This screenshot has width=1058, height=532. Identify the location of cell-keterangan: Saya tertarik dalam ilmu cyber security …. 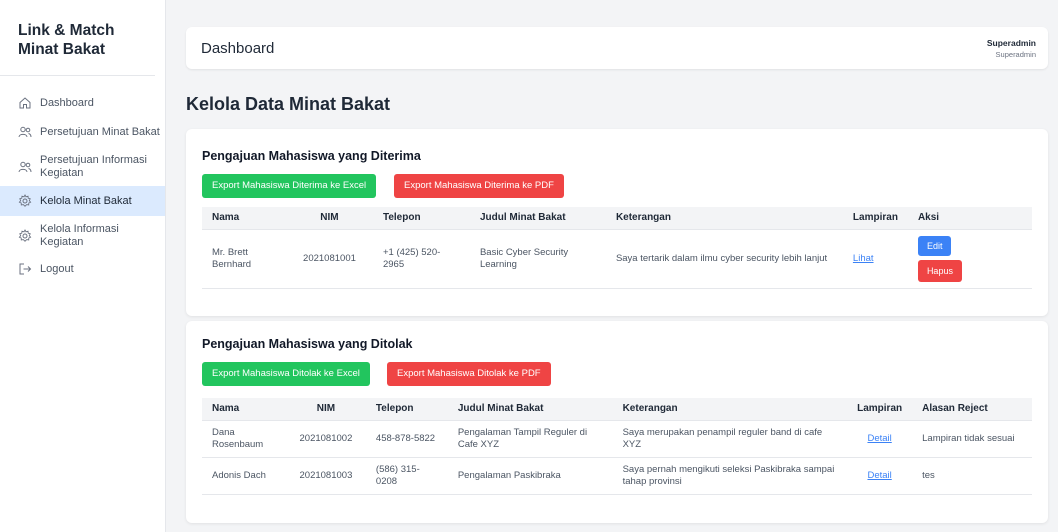
(724, 259).